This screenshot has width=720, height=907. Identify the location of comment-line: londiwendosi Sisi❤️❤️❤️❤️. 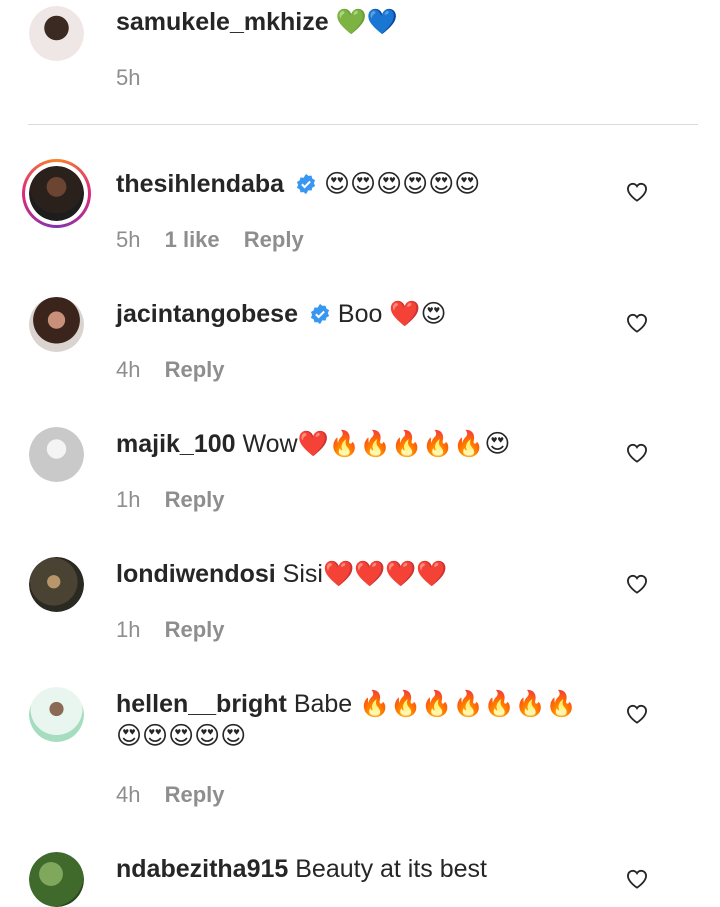
(356, 574).